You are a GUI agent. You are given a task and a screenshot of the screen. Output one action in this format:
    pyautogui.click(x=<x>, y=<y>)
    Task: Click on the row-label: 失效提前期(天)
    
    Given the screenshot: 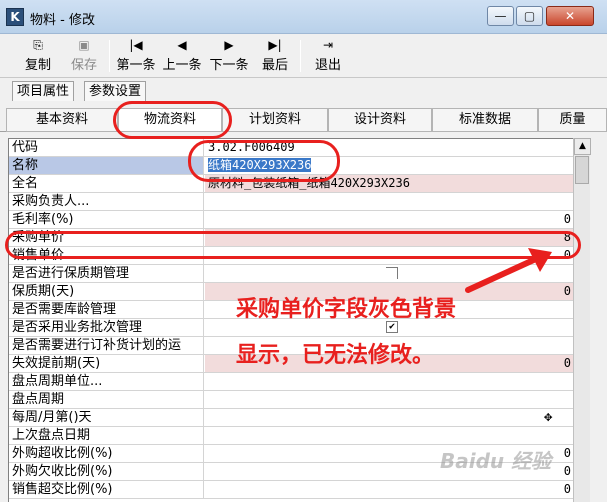 What is the action you would take?
    pyautogui.click(x=106, y=363)
    